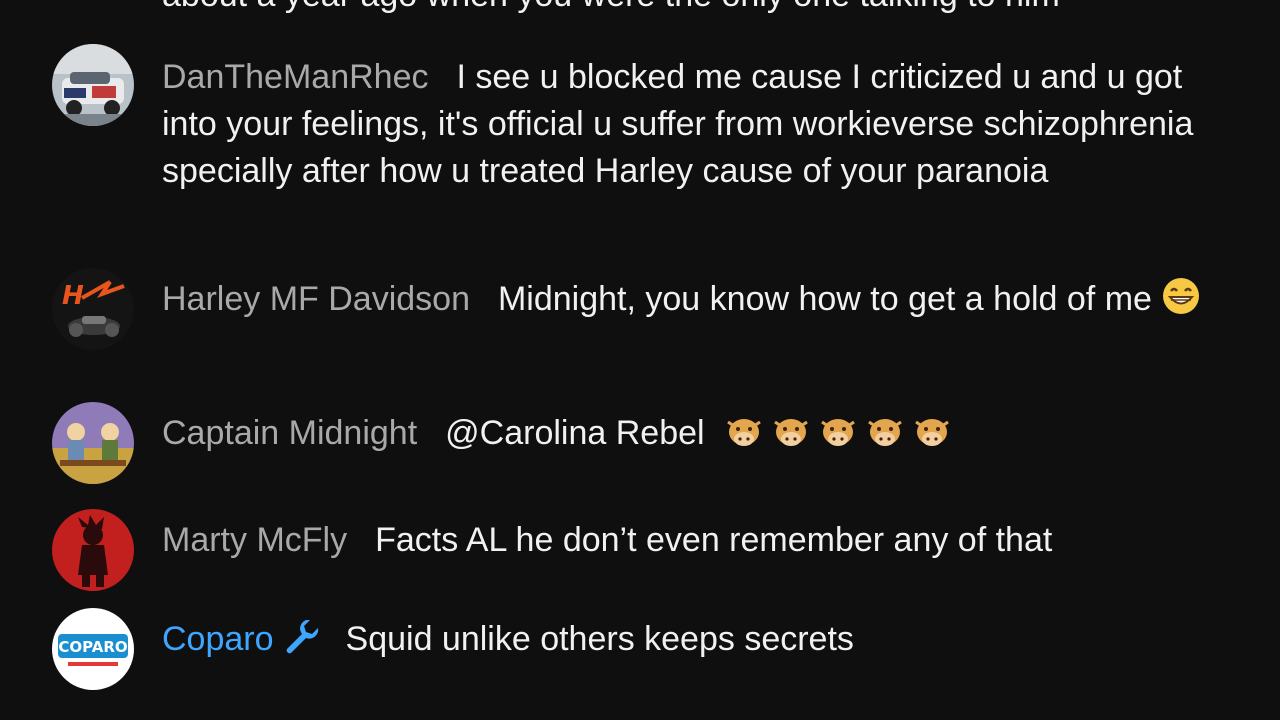 This screenshot has height=720, width=1280. I want to click on author-name: Marty McFly, so click(254, 540).